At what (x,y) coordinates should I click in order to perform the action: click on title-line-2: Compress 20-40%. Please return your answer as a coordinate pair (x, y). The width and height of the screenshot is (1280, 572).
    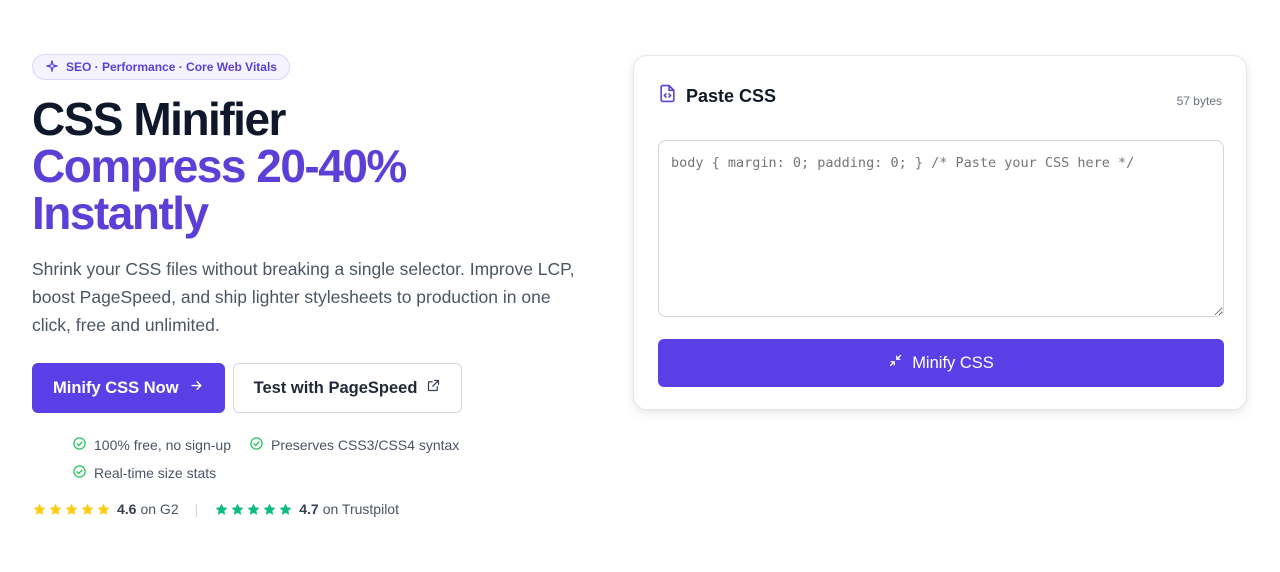
    Looking at the image, I should click on (219, 166).